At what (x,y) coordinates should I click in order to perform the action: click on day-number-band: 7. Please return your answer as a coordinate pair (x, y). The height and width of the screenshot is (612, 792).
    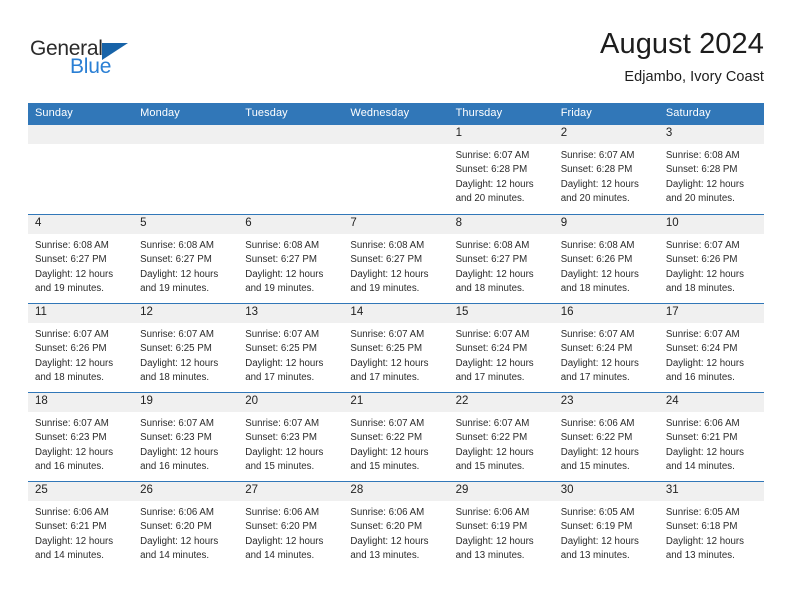
    Looking at the image, I should click on (396, 224).